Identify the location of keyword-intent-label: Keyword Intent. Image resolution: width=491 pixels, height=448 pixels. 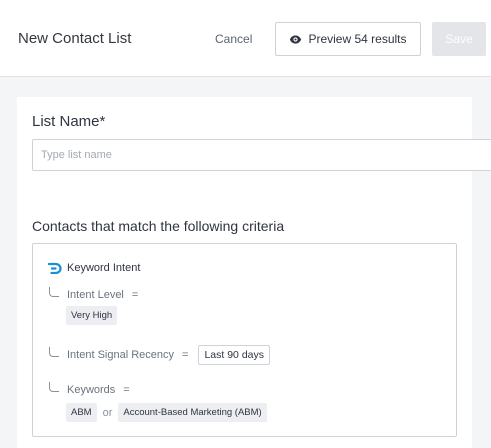
(104, 268).